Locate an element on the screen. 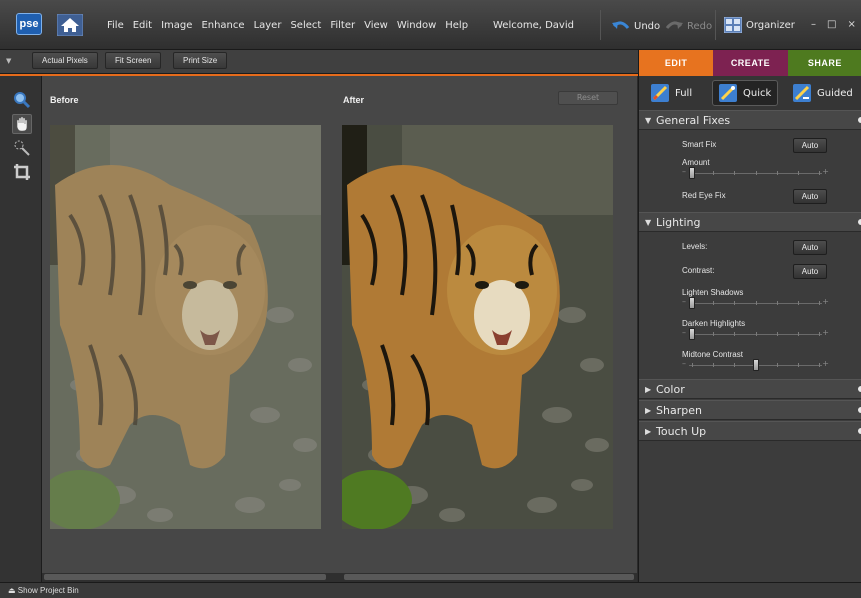 This screenshot has width=861, height=598. mode-guided-label: Guided is located at coordinates (835, 93).